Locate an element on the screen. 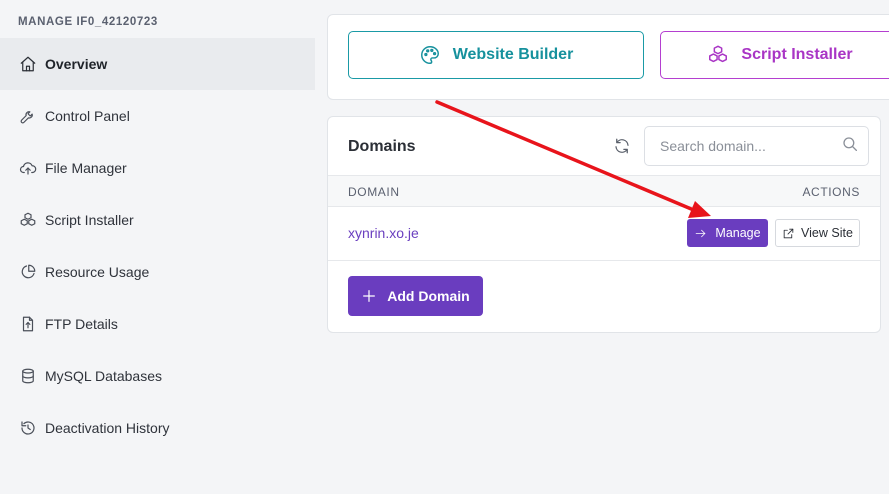 The width and height of the screenshot is (889, 494). sidebar-item-mysql-databases: MySQL Databases is located at coordinates (157, 376).